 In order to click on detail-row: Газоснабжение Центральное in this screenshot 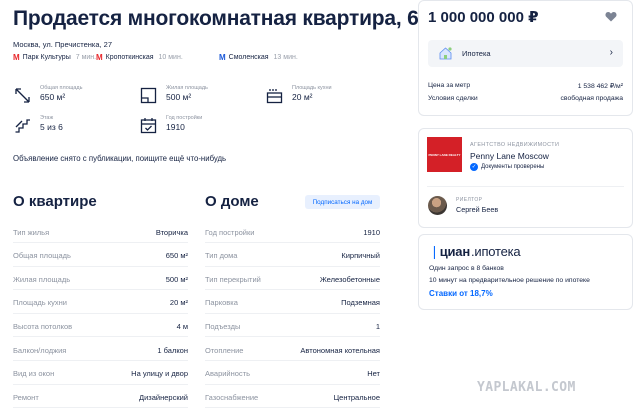, I will do `click(292, 397)`.